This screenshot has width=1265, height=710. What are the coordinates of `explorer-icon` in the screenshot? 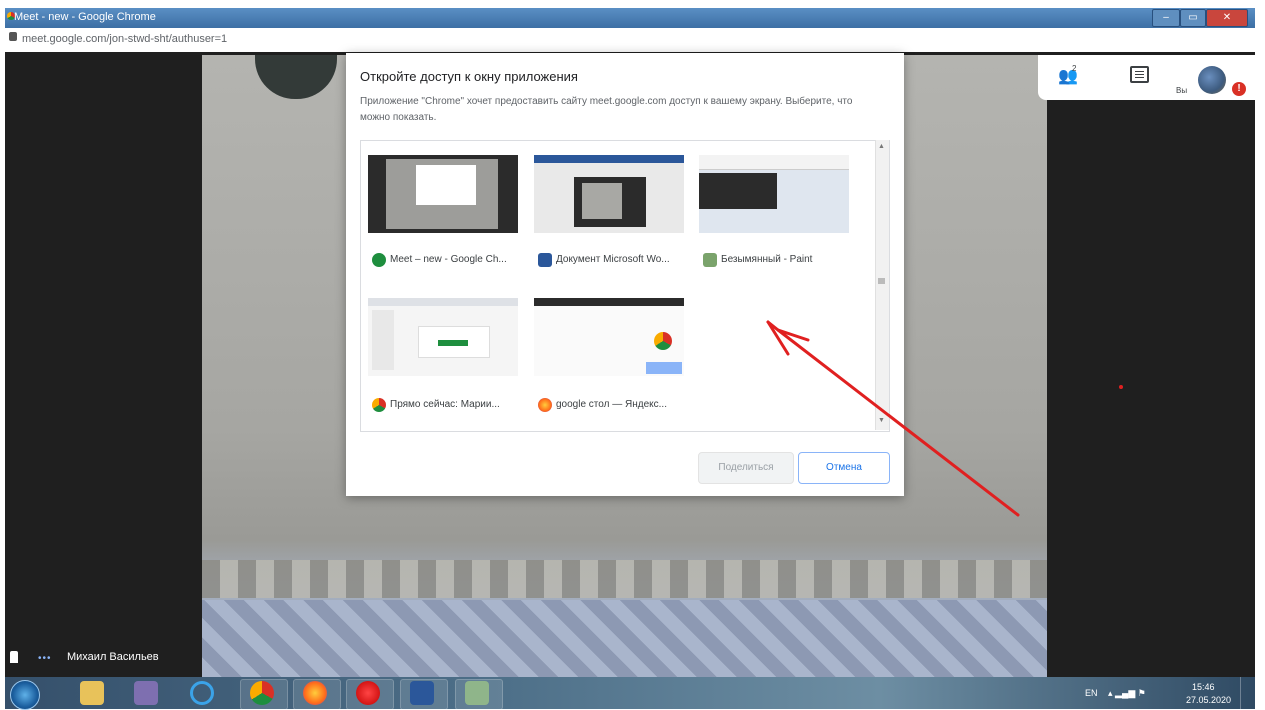 It's located at (92, 693).